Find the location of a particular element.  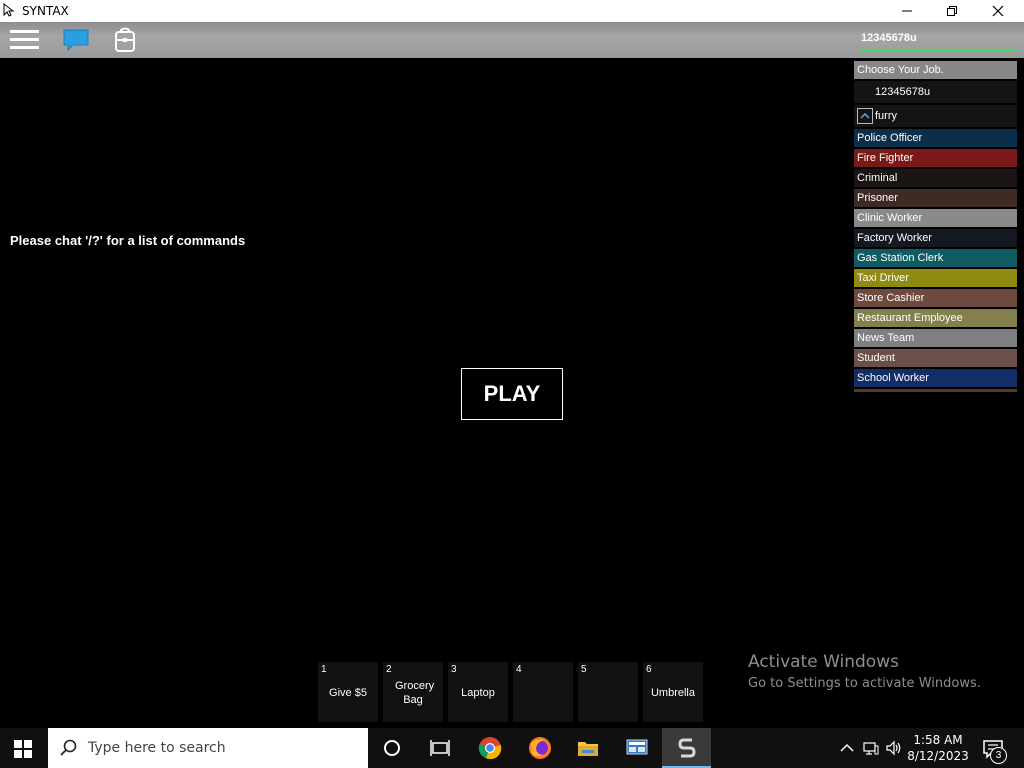

hotbar-slot-number: 4 is located at coordinates (519, 669).